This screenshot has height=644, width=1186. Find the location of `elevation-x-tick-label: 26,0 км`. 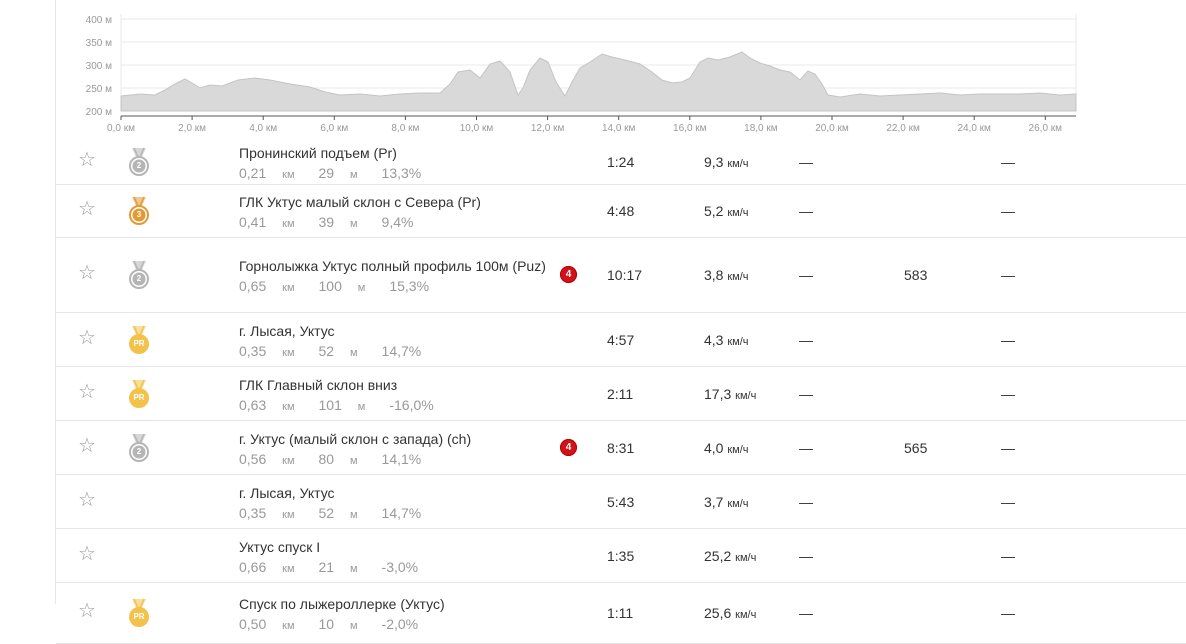

elevation-x-tick-label: 26,0 км is located at coordinates (1046, 128).